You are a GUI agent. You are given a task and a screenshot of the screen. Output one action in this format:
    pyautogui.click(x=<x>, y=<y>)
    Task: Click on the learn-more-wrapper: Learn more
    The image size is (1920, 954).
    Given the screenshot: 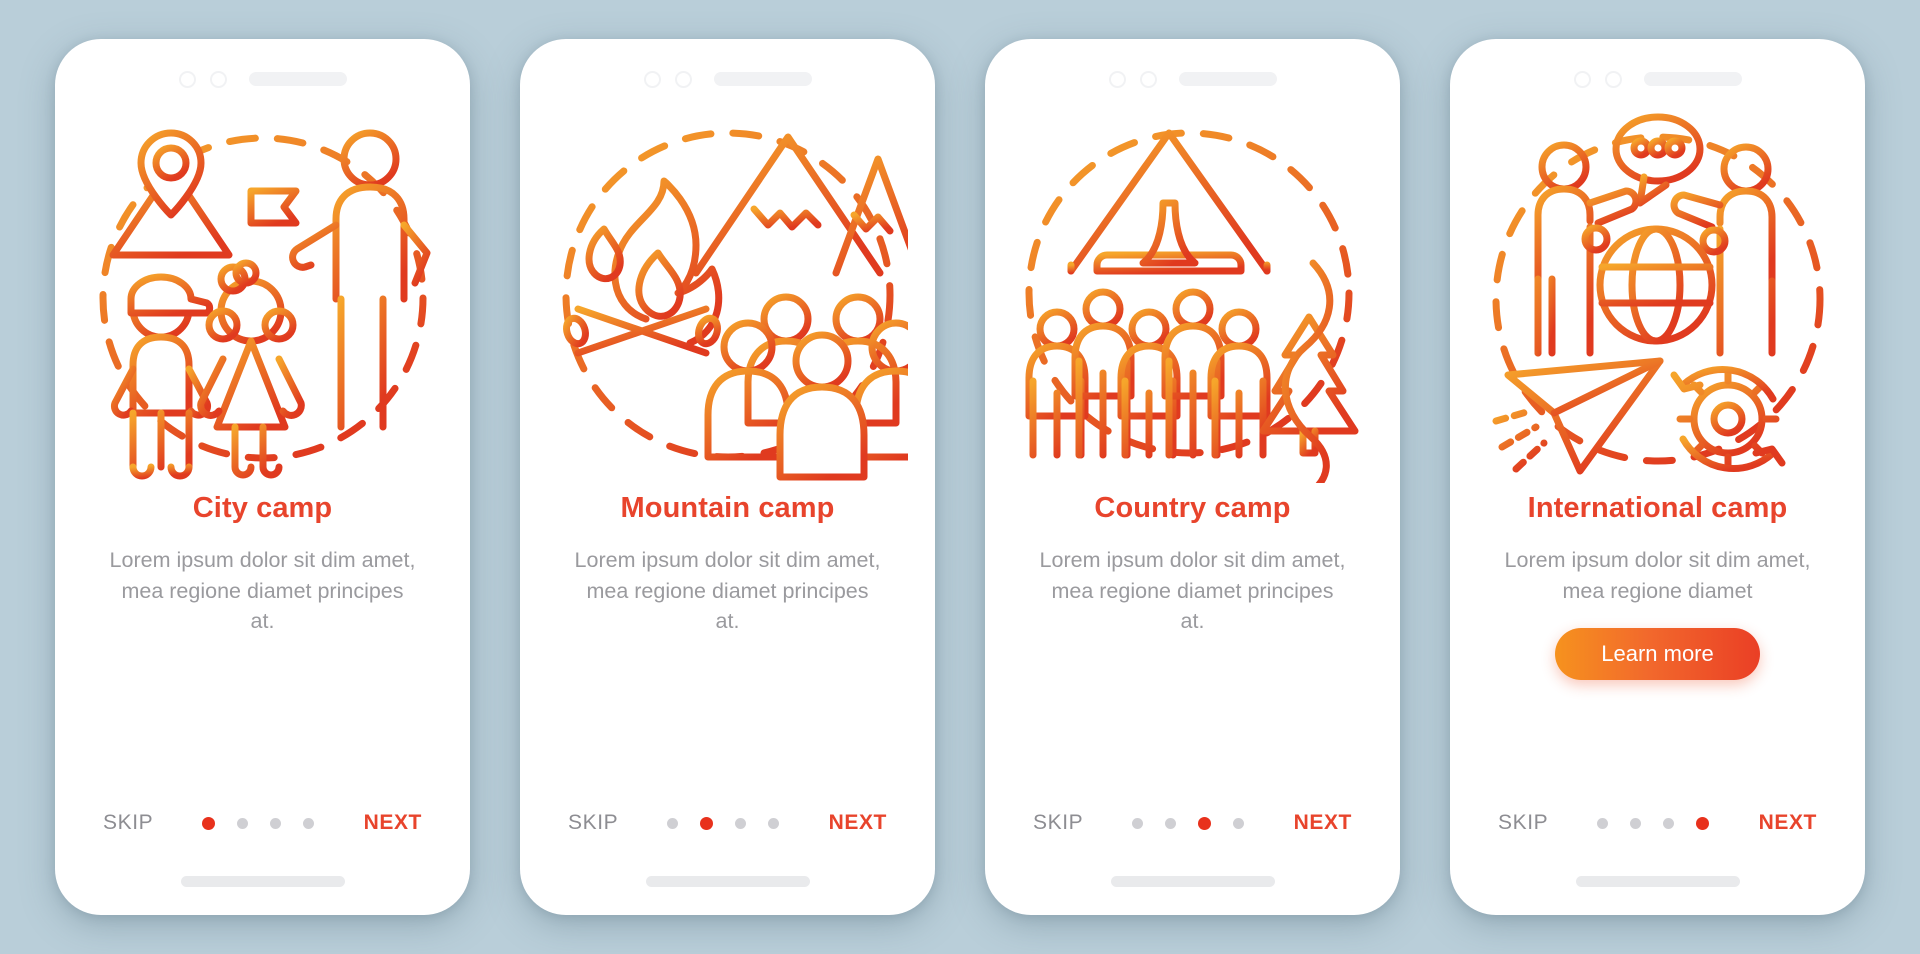 What is the action you would take?
    pyautogui.click(x=1657, y=654)
    